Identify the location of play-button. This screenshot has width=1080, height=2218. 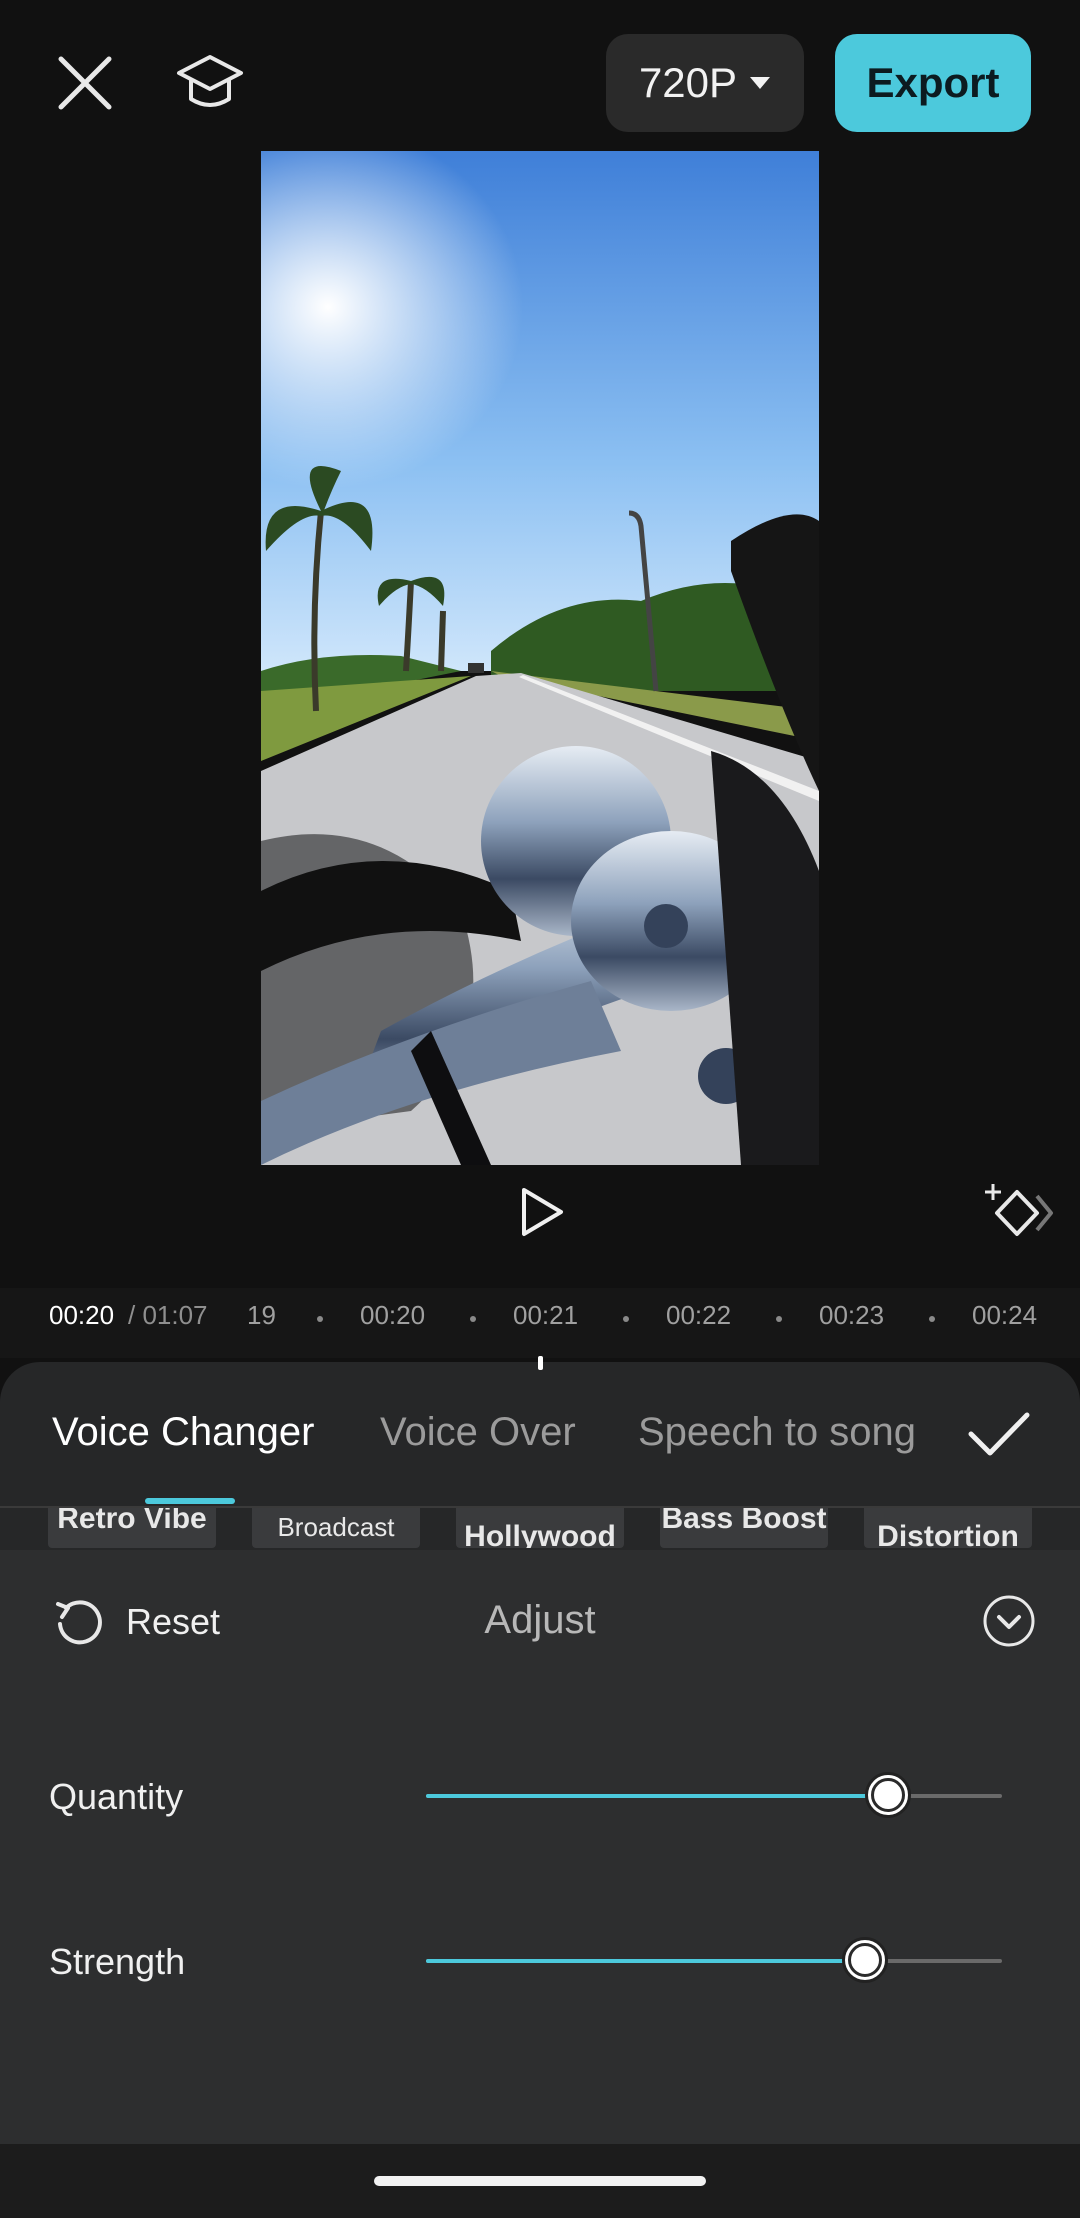
(542, 1212).